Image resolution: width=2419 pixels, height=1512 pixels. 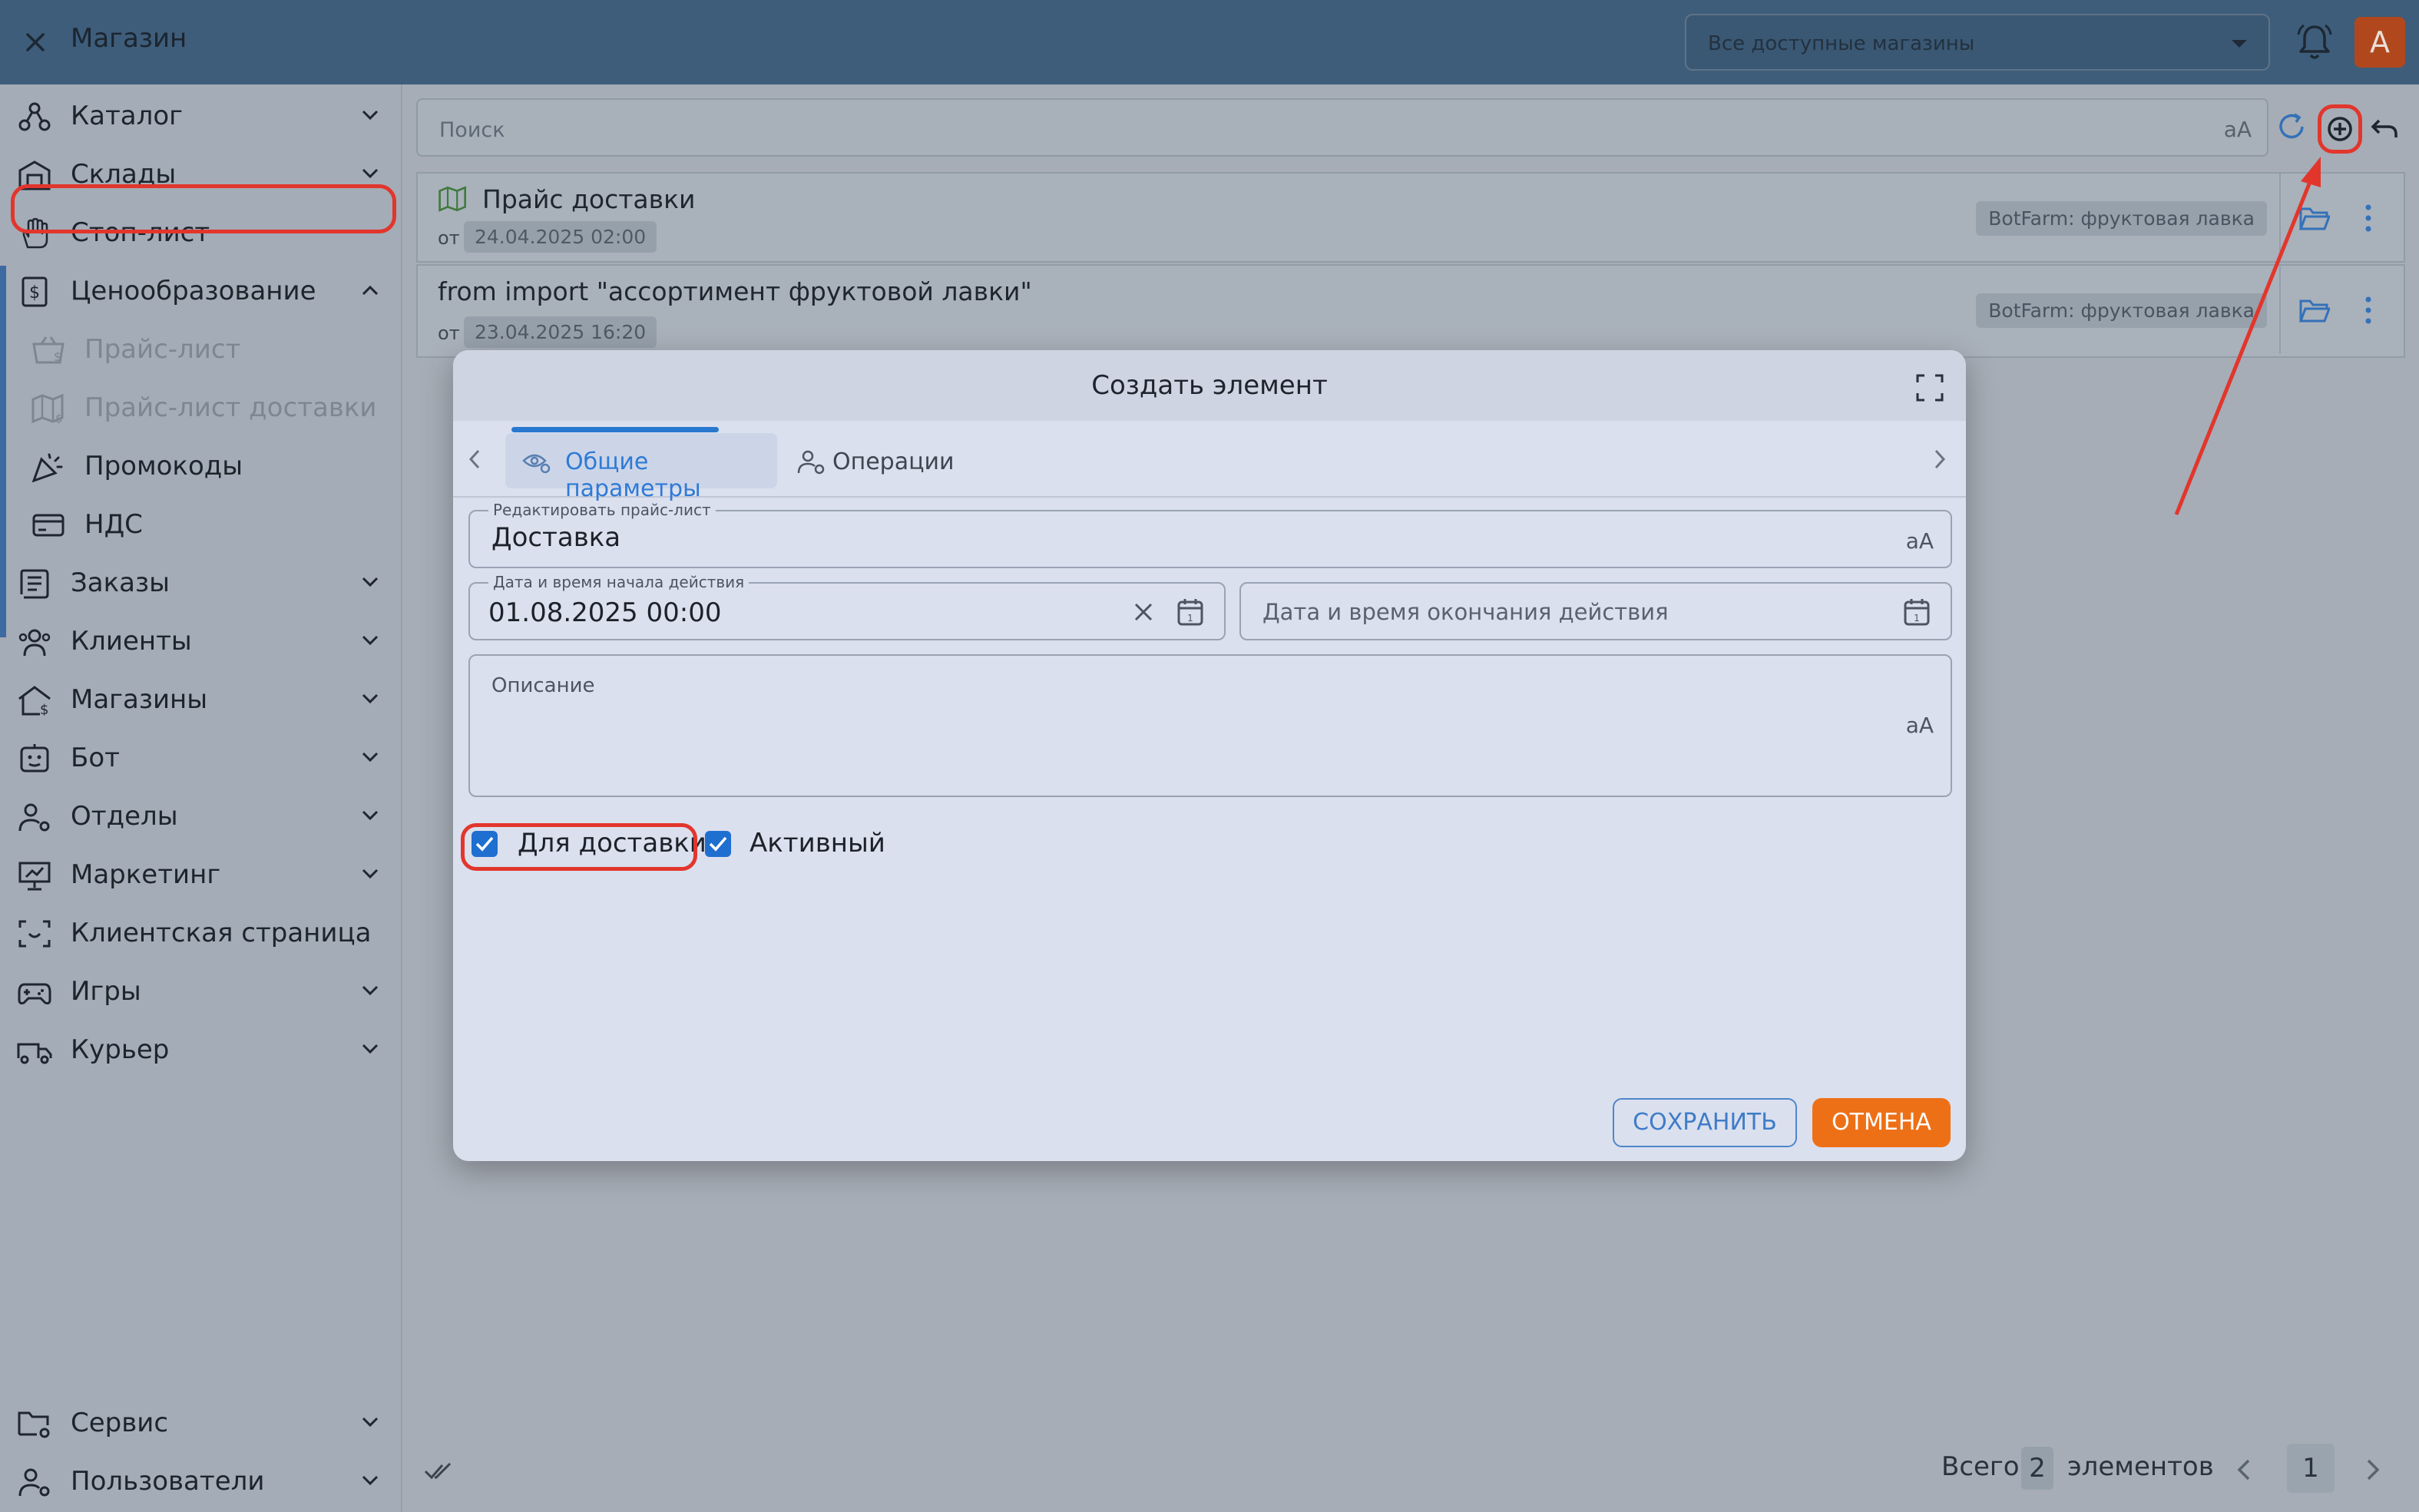 What do you see at coordinates (438, 1471) in the screenshot?
I see `double-check-icon` at bounding box center [438, 1471].